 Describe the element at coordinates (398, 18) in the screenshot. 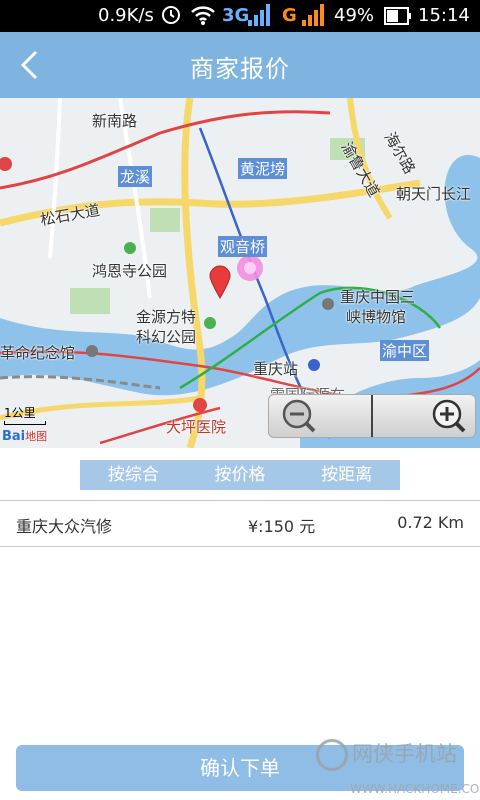

I see `battery-icon` at that location.